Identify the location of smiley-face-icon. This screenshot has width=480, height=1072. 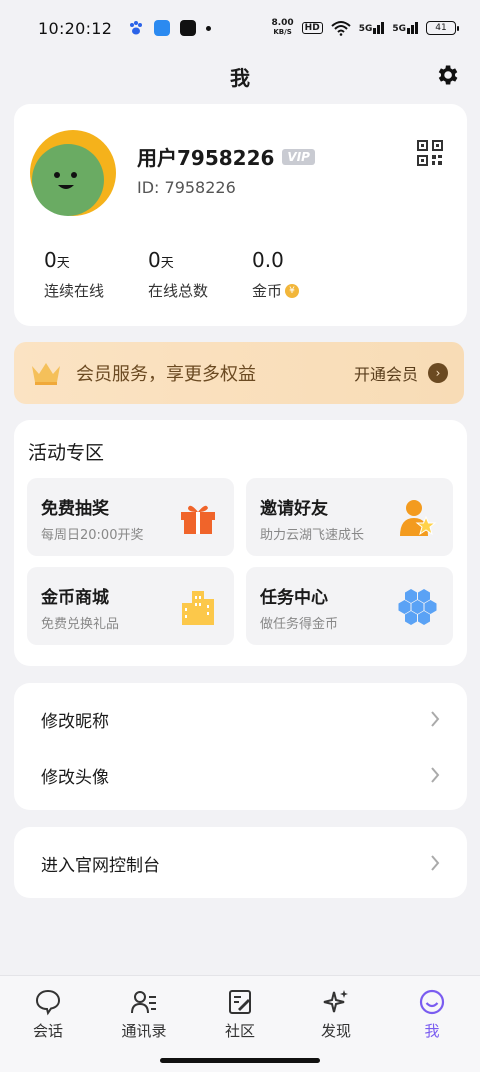
(432, 1002).